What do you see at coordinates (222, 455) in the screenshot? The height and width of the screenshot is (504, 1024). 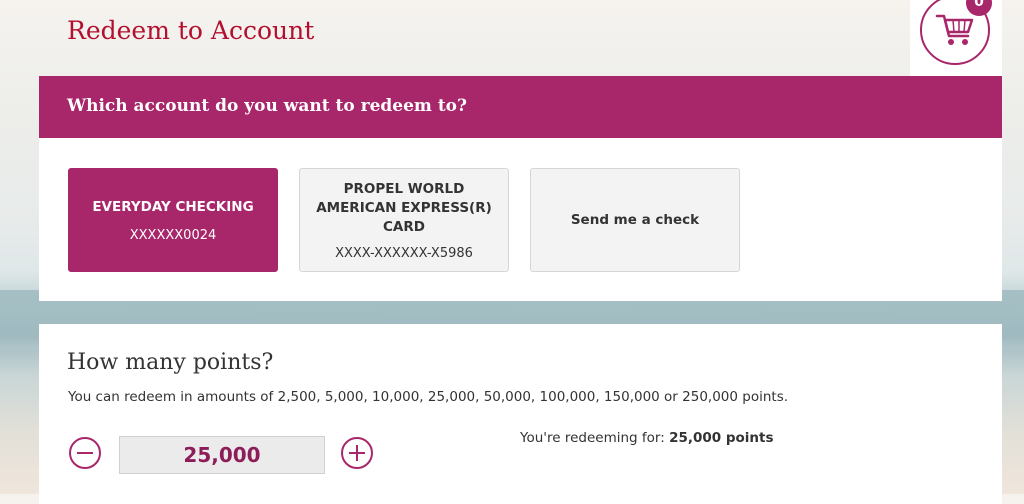 I see `points-amount-input` at bounding box center [222, 455].